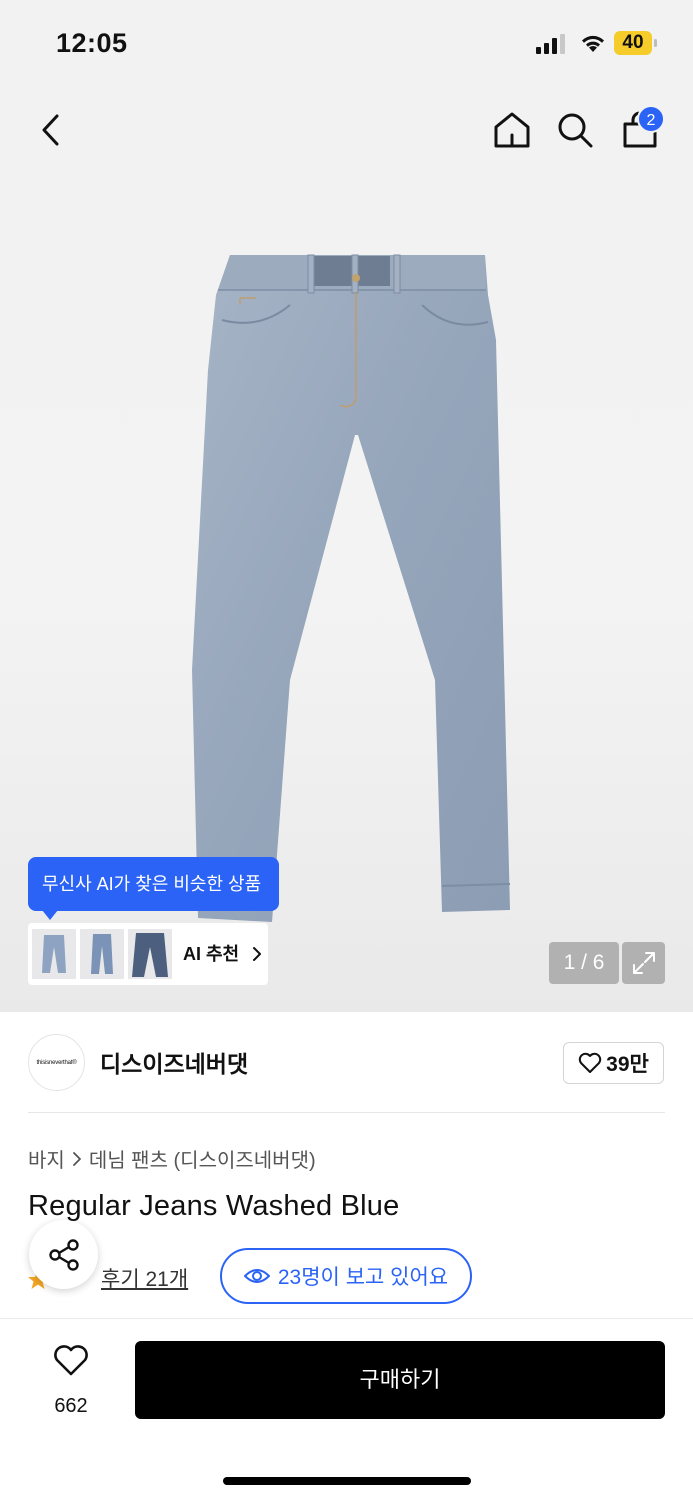 Image resolution: width=693 pixels, height=1500 pixels. I want to click on expand-image-button, so click(643, 963).